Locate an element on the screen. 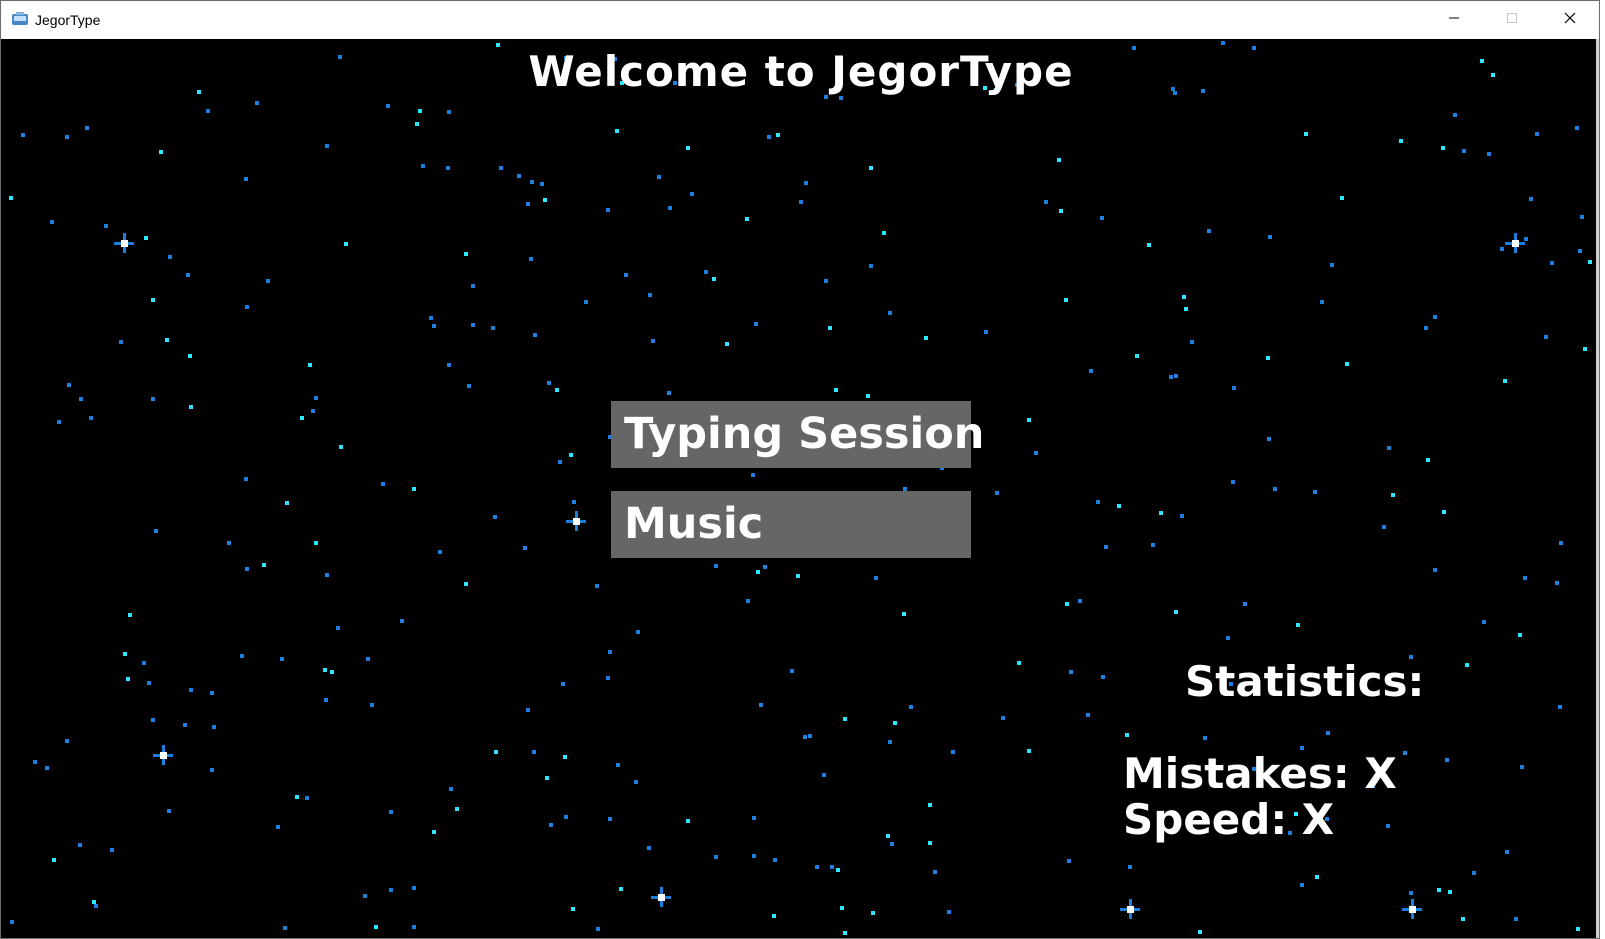 The width and height of the screenshot is (1605, 939). maximize-icon is located at coordinates (1512, 20).